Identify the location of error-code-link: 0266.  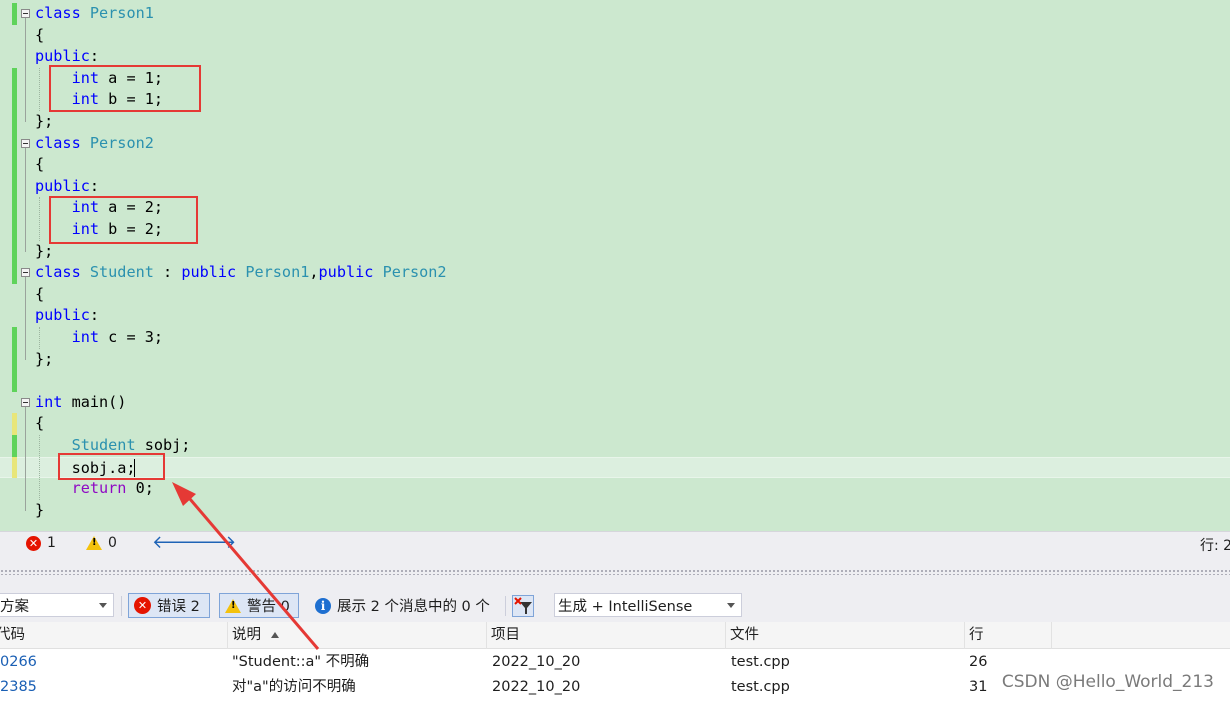
(18, 662).